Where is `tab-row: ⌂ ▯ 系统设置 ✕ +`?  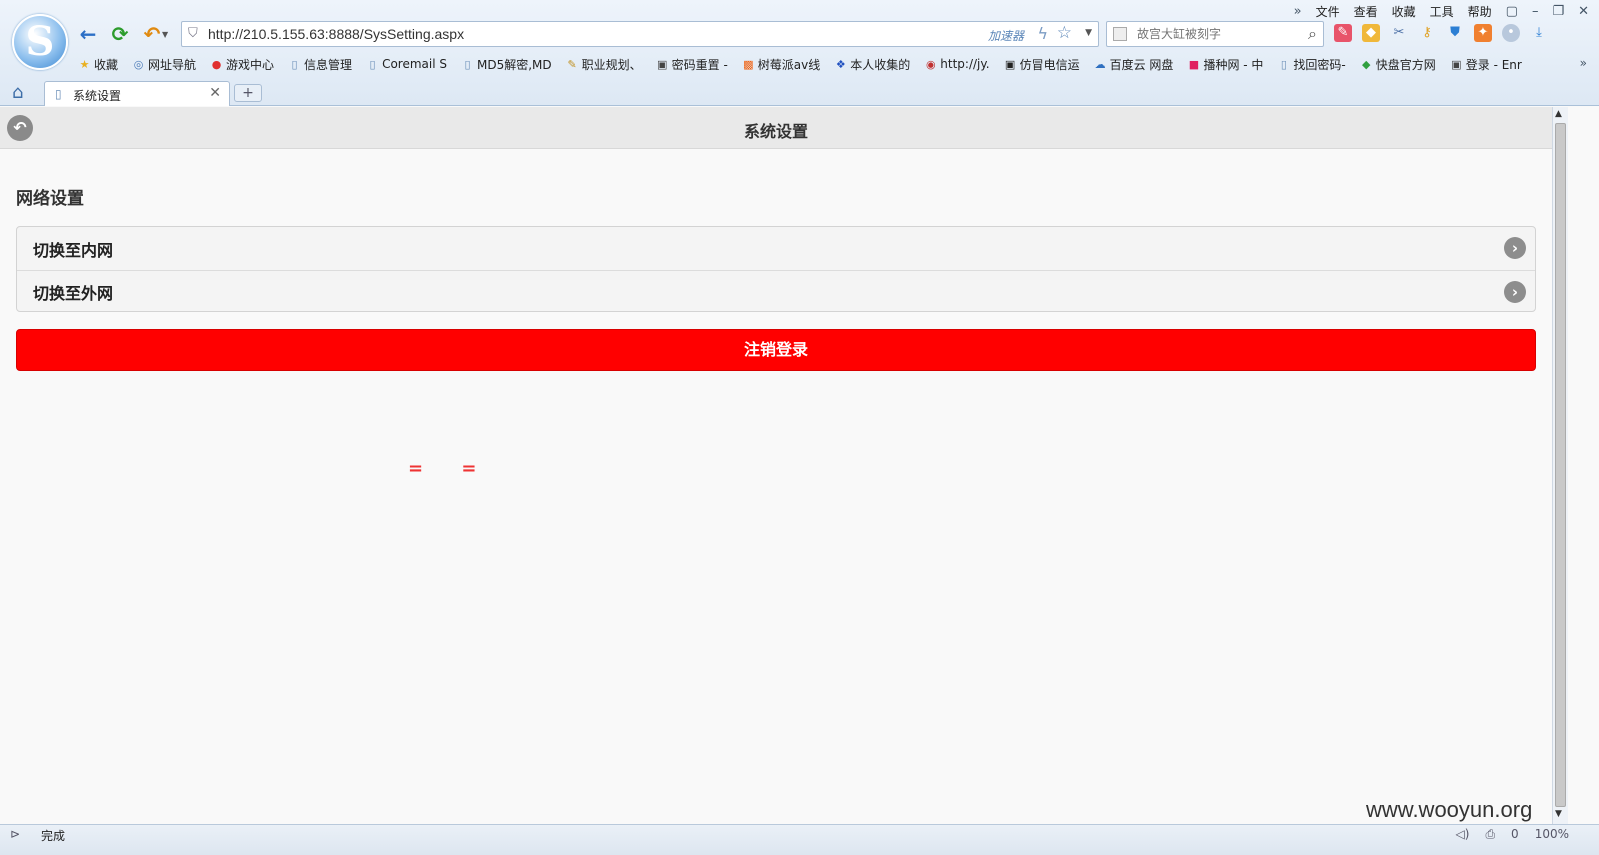
tab-row: ⌂ ▯ 系统设置 ✕ + is located at coordinates (799, 93).